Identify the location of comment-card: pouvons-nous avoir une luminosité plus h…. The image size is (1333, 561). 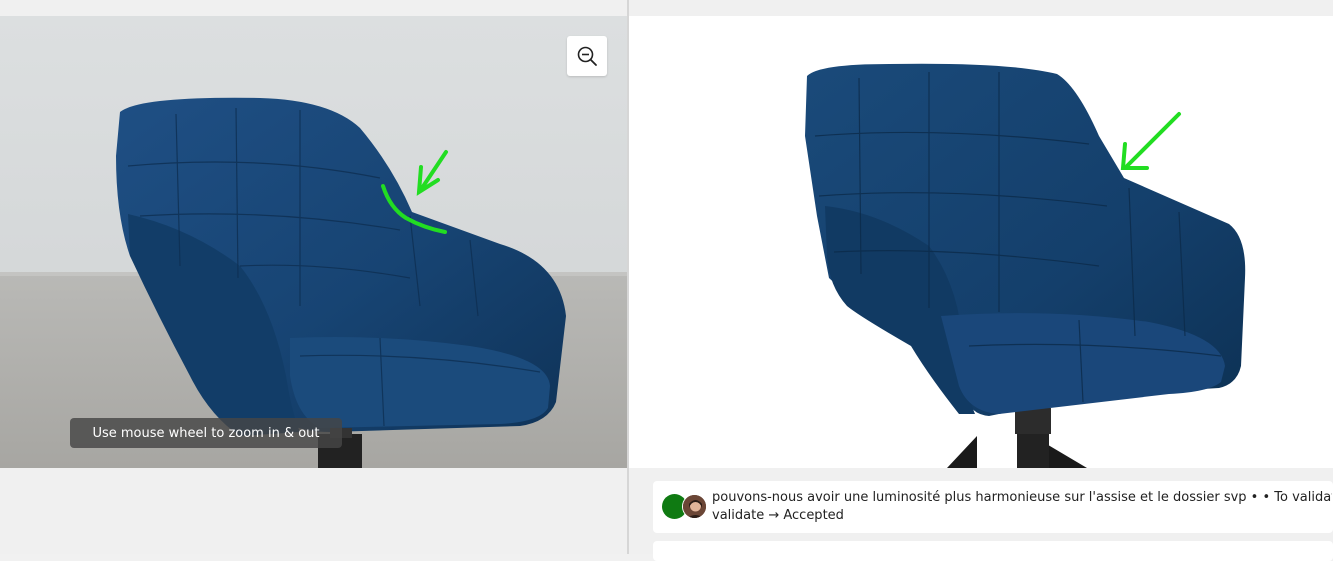
(993, 507).